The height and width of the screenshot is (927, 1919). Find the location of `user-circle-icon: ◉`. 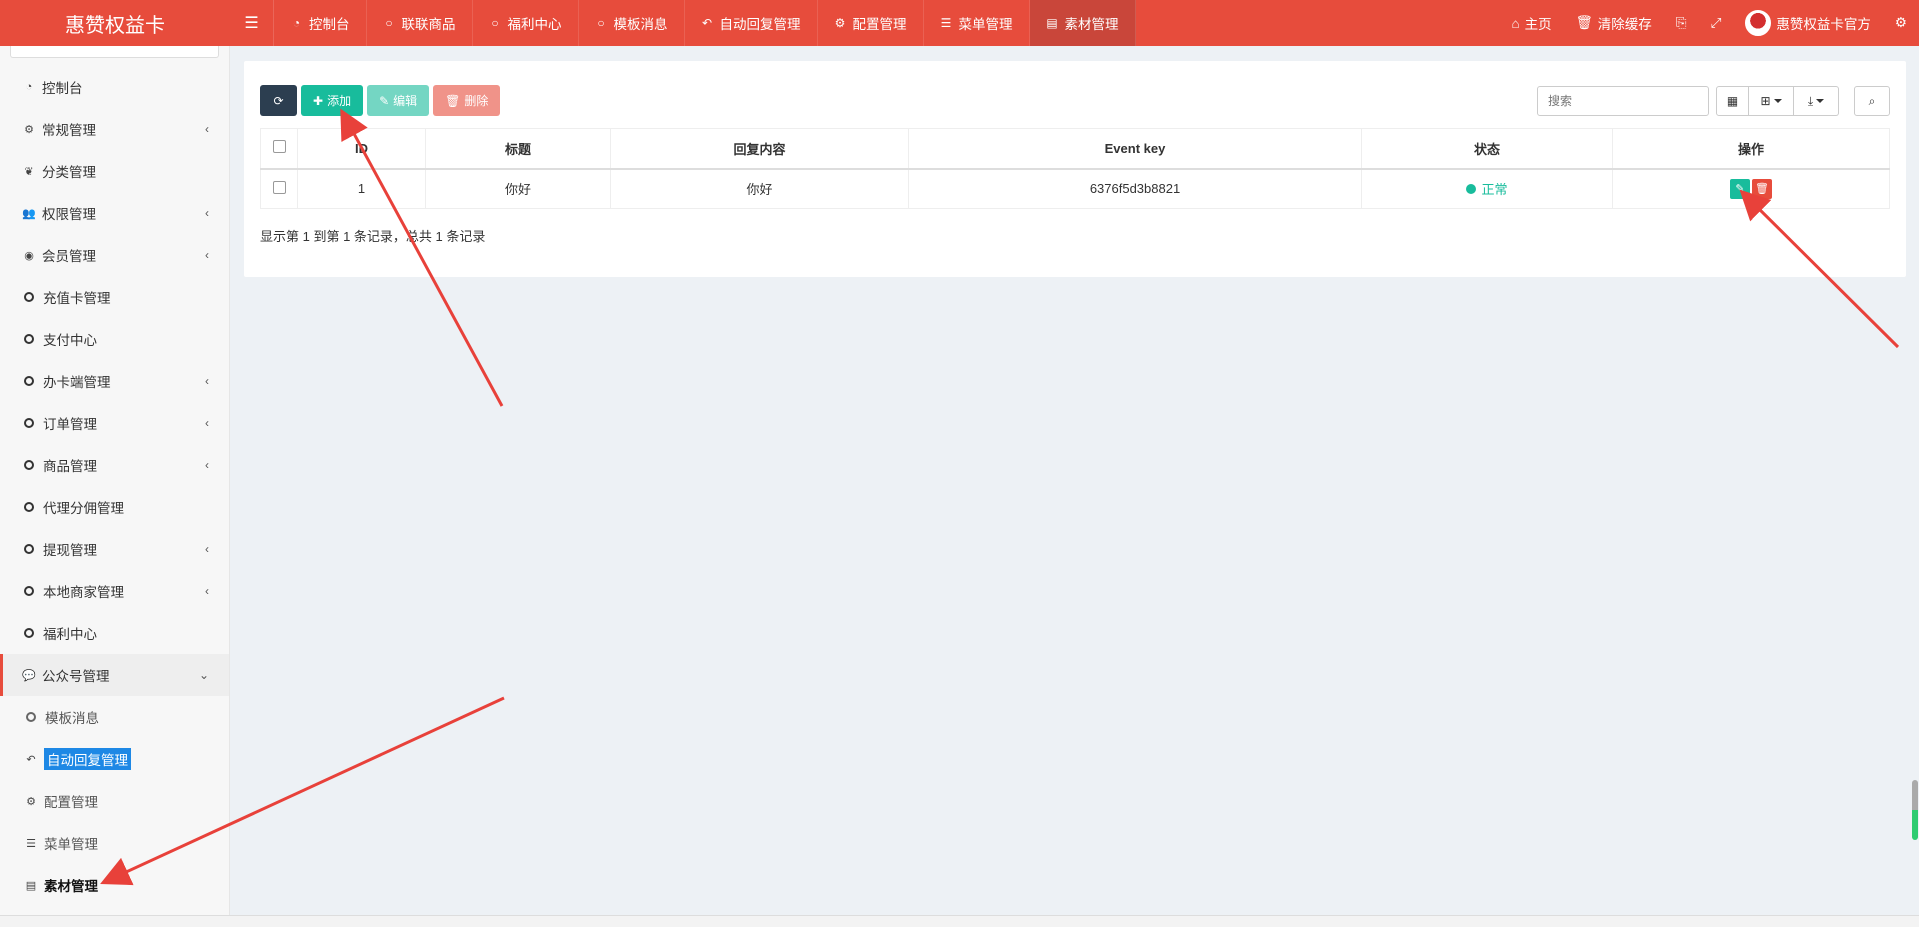

user-circle-icon: ◉ is located at coordinates (29, 255).